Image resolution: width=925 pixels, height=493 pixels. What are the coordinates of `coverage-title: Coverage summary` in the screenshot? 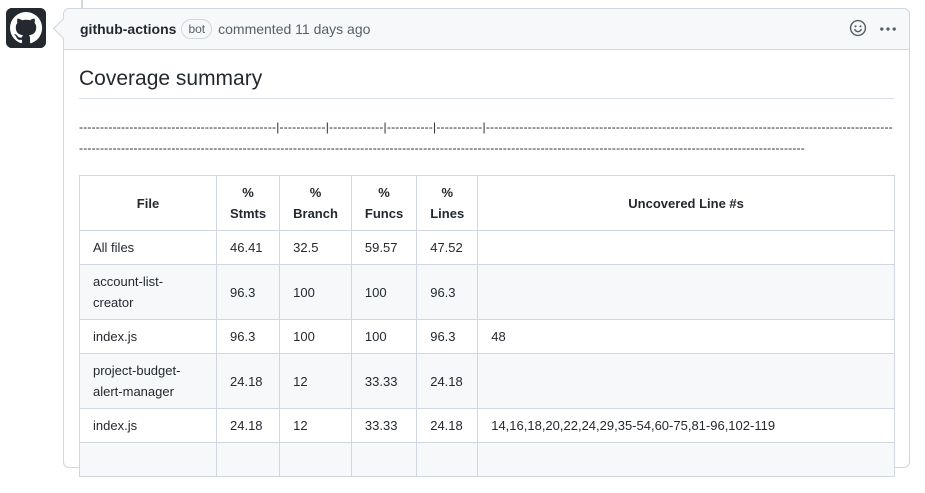 It's located at (486, 82).